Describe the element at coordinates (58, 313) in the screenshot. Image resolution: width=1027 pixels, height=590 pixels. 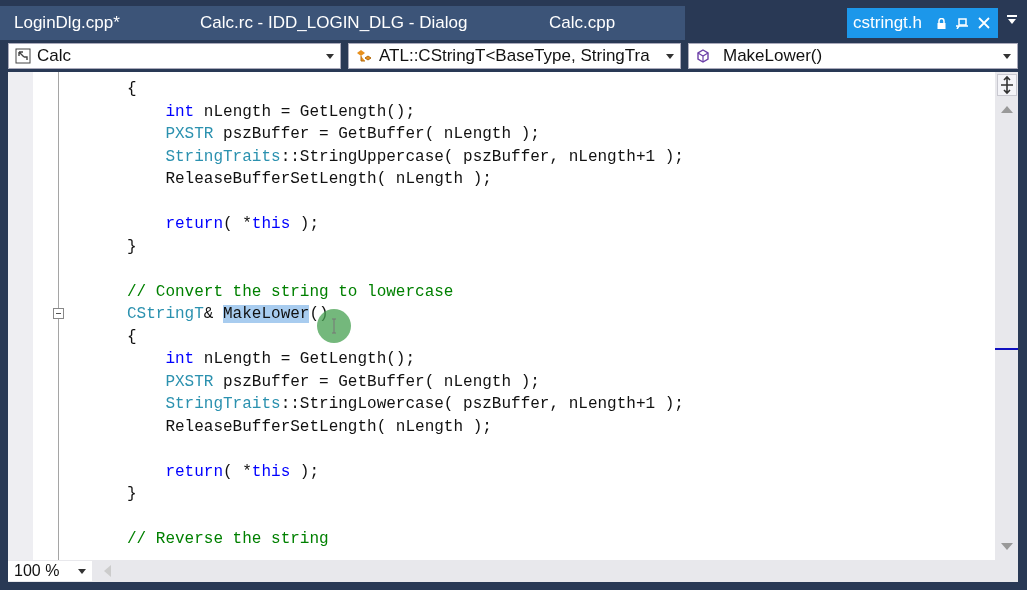
I see `collapse-toggle` at that location.